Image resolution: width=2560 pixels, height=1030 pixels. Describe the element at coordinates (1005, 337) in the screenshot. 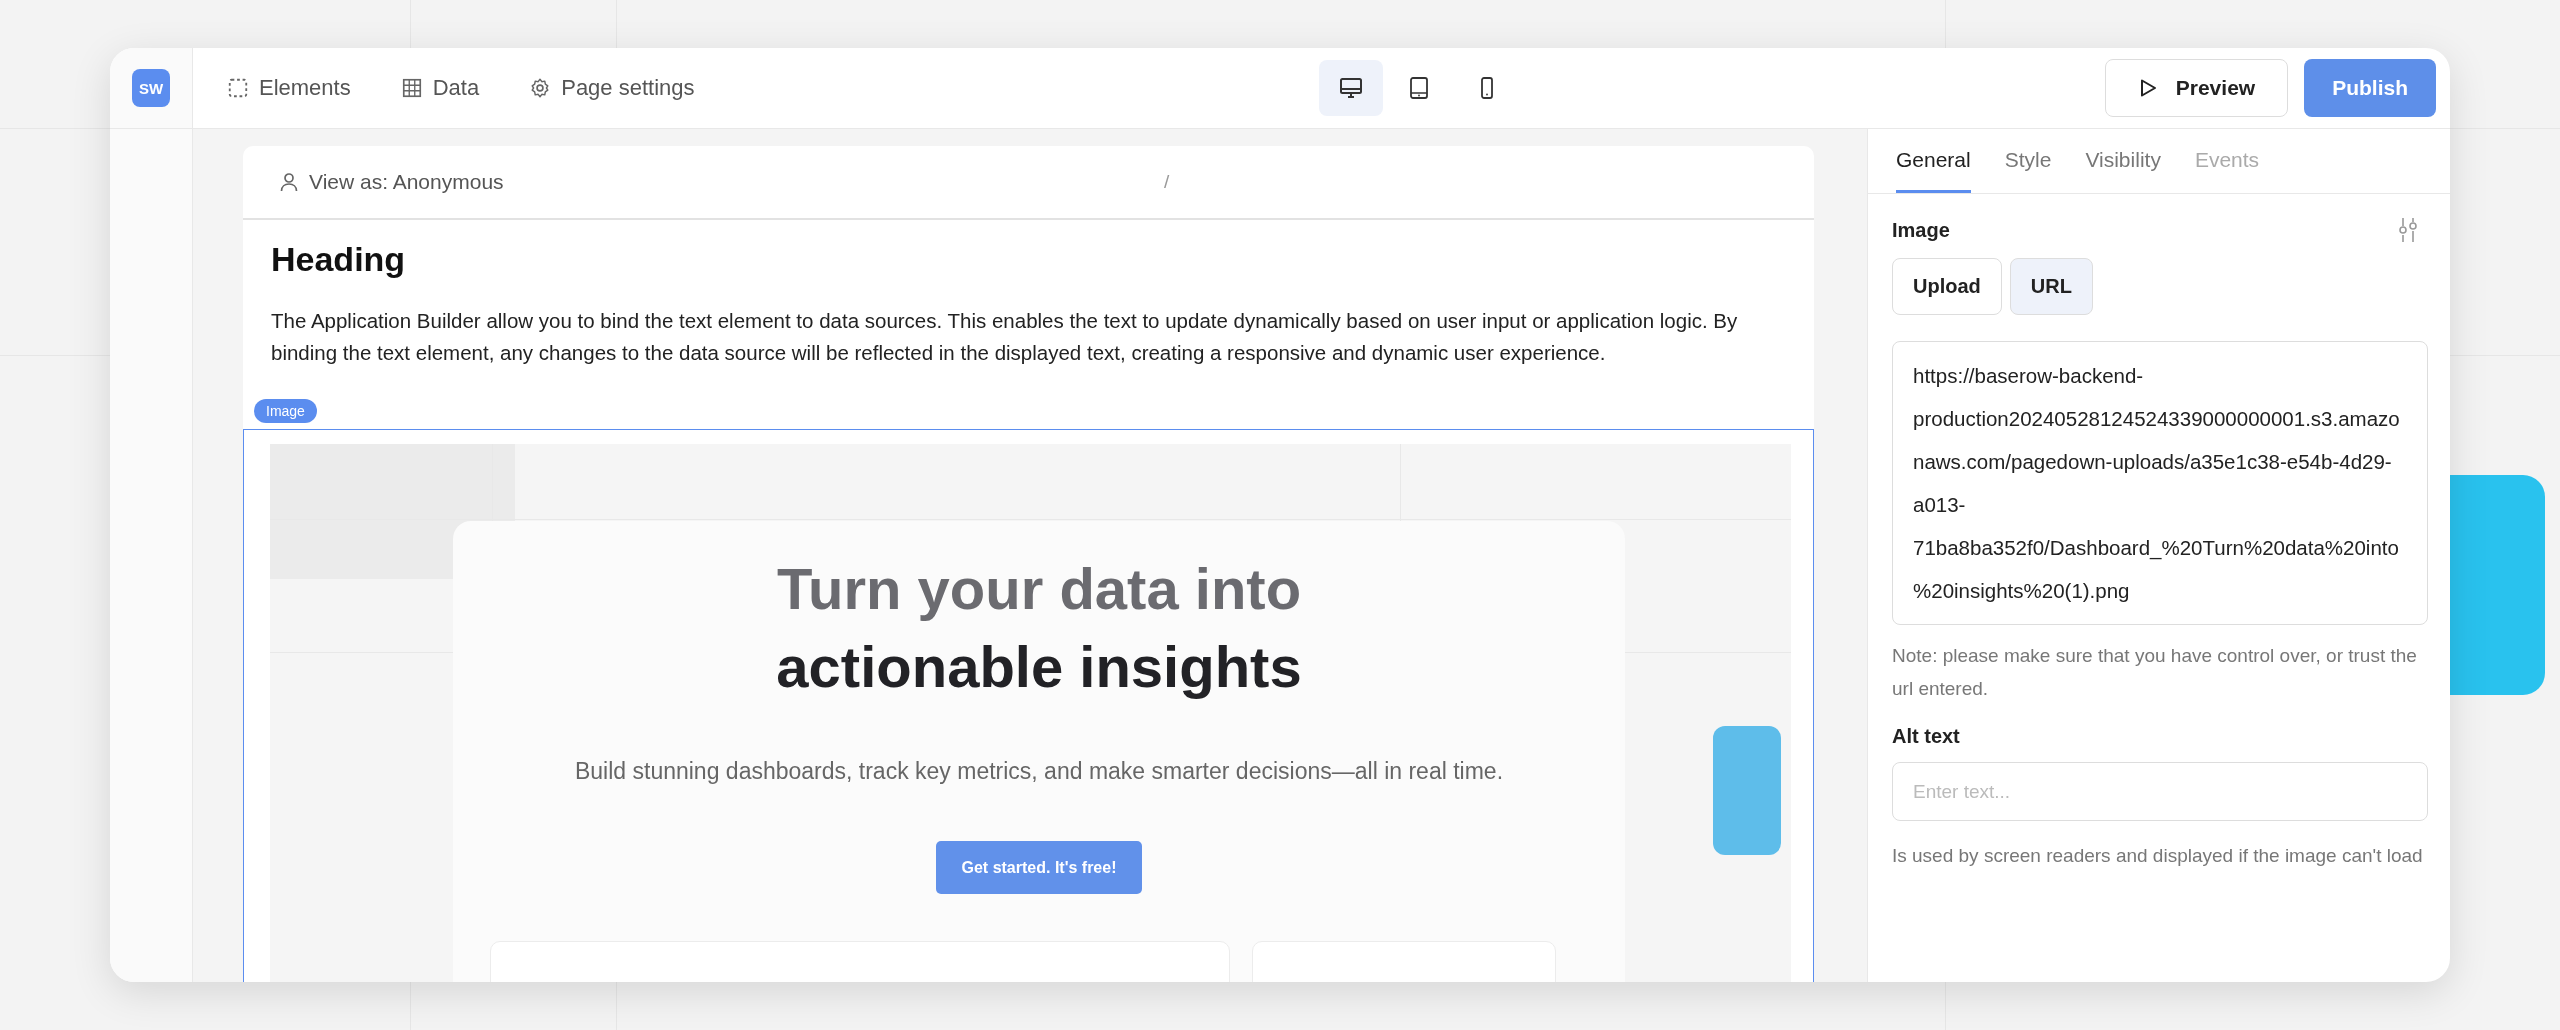

I see `paragraph-text: The Application Builder allow you to bind the text element to data sources. This enables the text to update dynamically based on user input or application logic. By binding the text element, any changes to the data source will be reflected in the displayed text, creating a responsive and dynamic user experience.` at that location.